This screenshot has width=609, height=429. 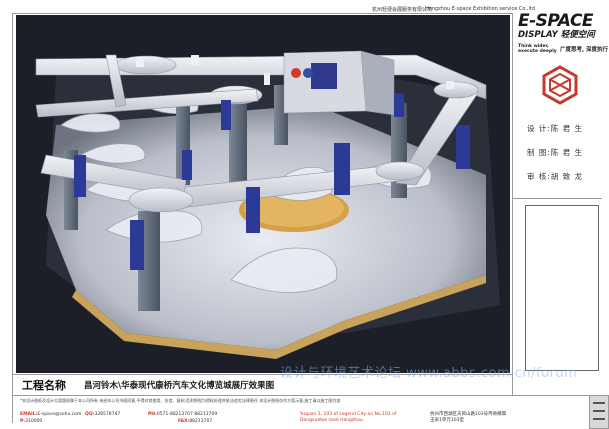 I want to click on postcode-value: 310000, so click(x=34, y=421).